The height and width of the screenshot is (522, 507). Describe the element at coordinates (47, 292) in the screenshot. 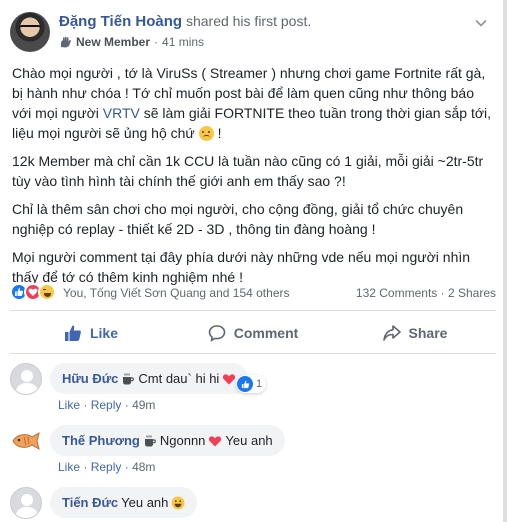

I see `haha-reaction-icon` at that location.